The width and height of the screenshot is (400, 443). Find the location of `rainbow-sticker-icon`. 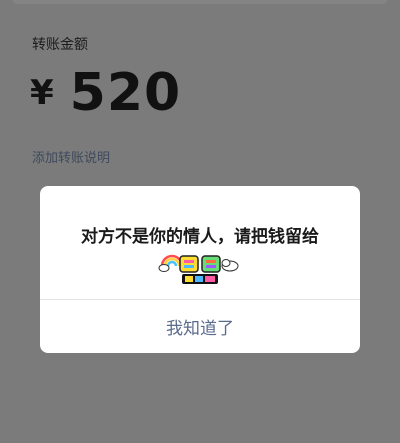

rainbow-sticker-icon is located at coordinates (198, 269).